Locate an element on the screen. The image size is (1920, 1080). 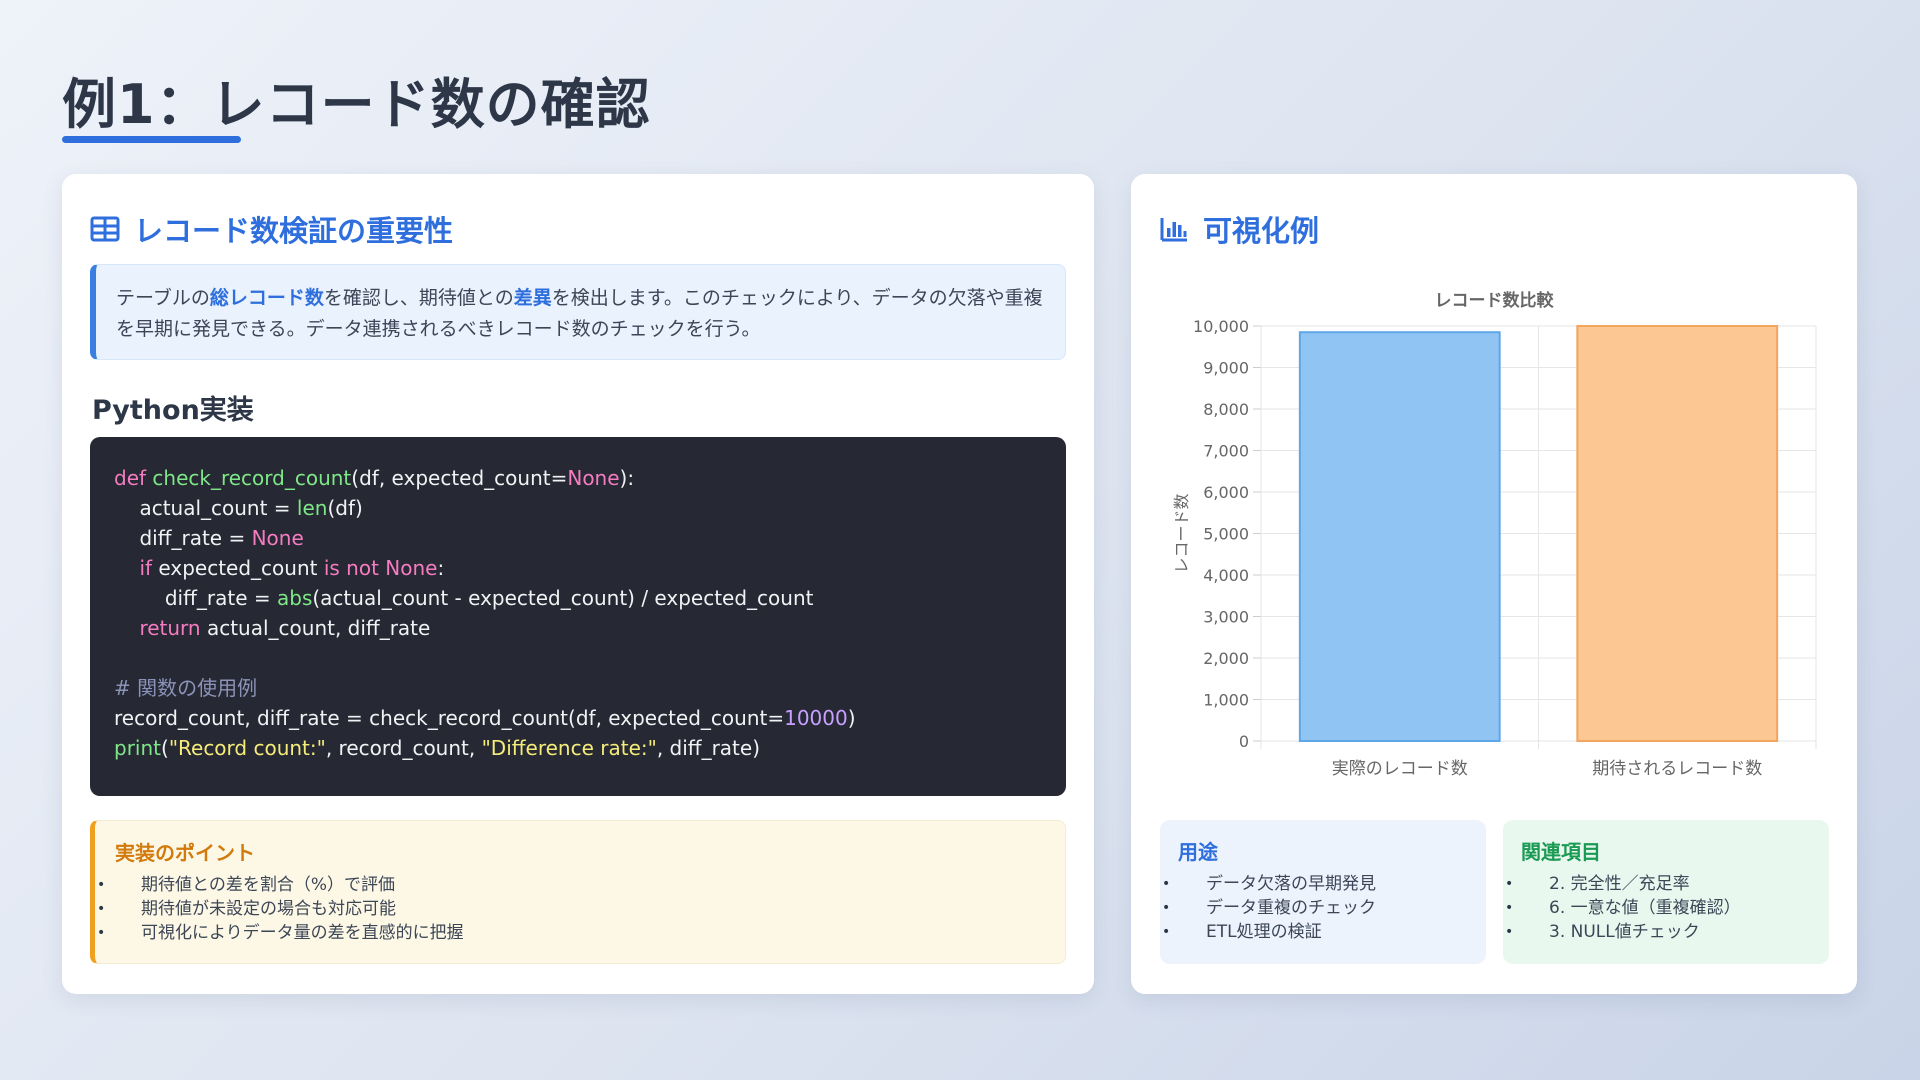
title-underline is located at coordinates (151, 139).